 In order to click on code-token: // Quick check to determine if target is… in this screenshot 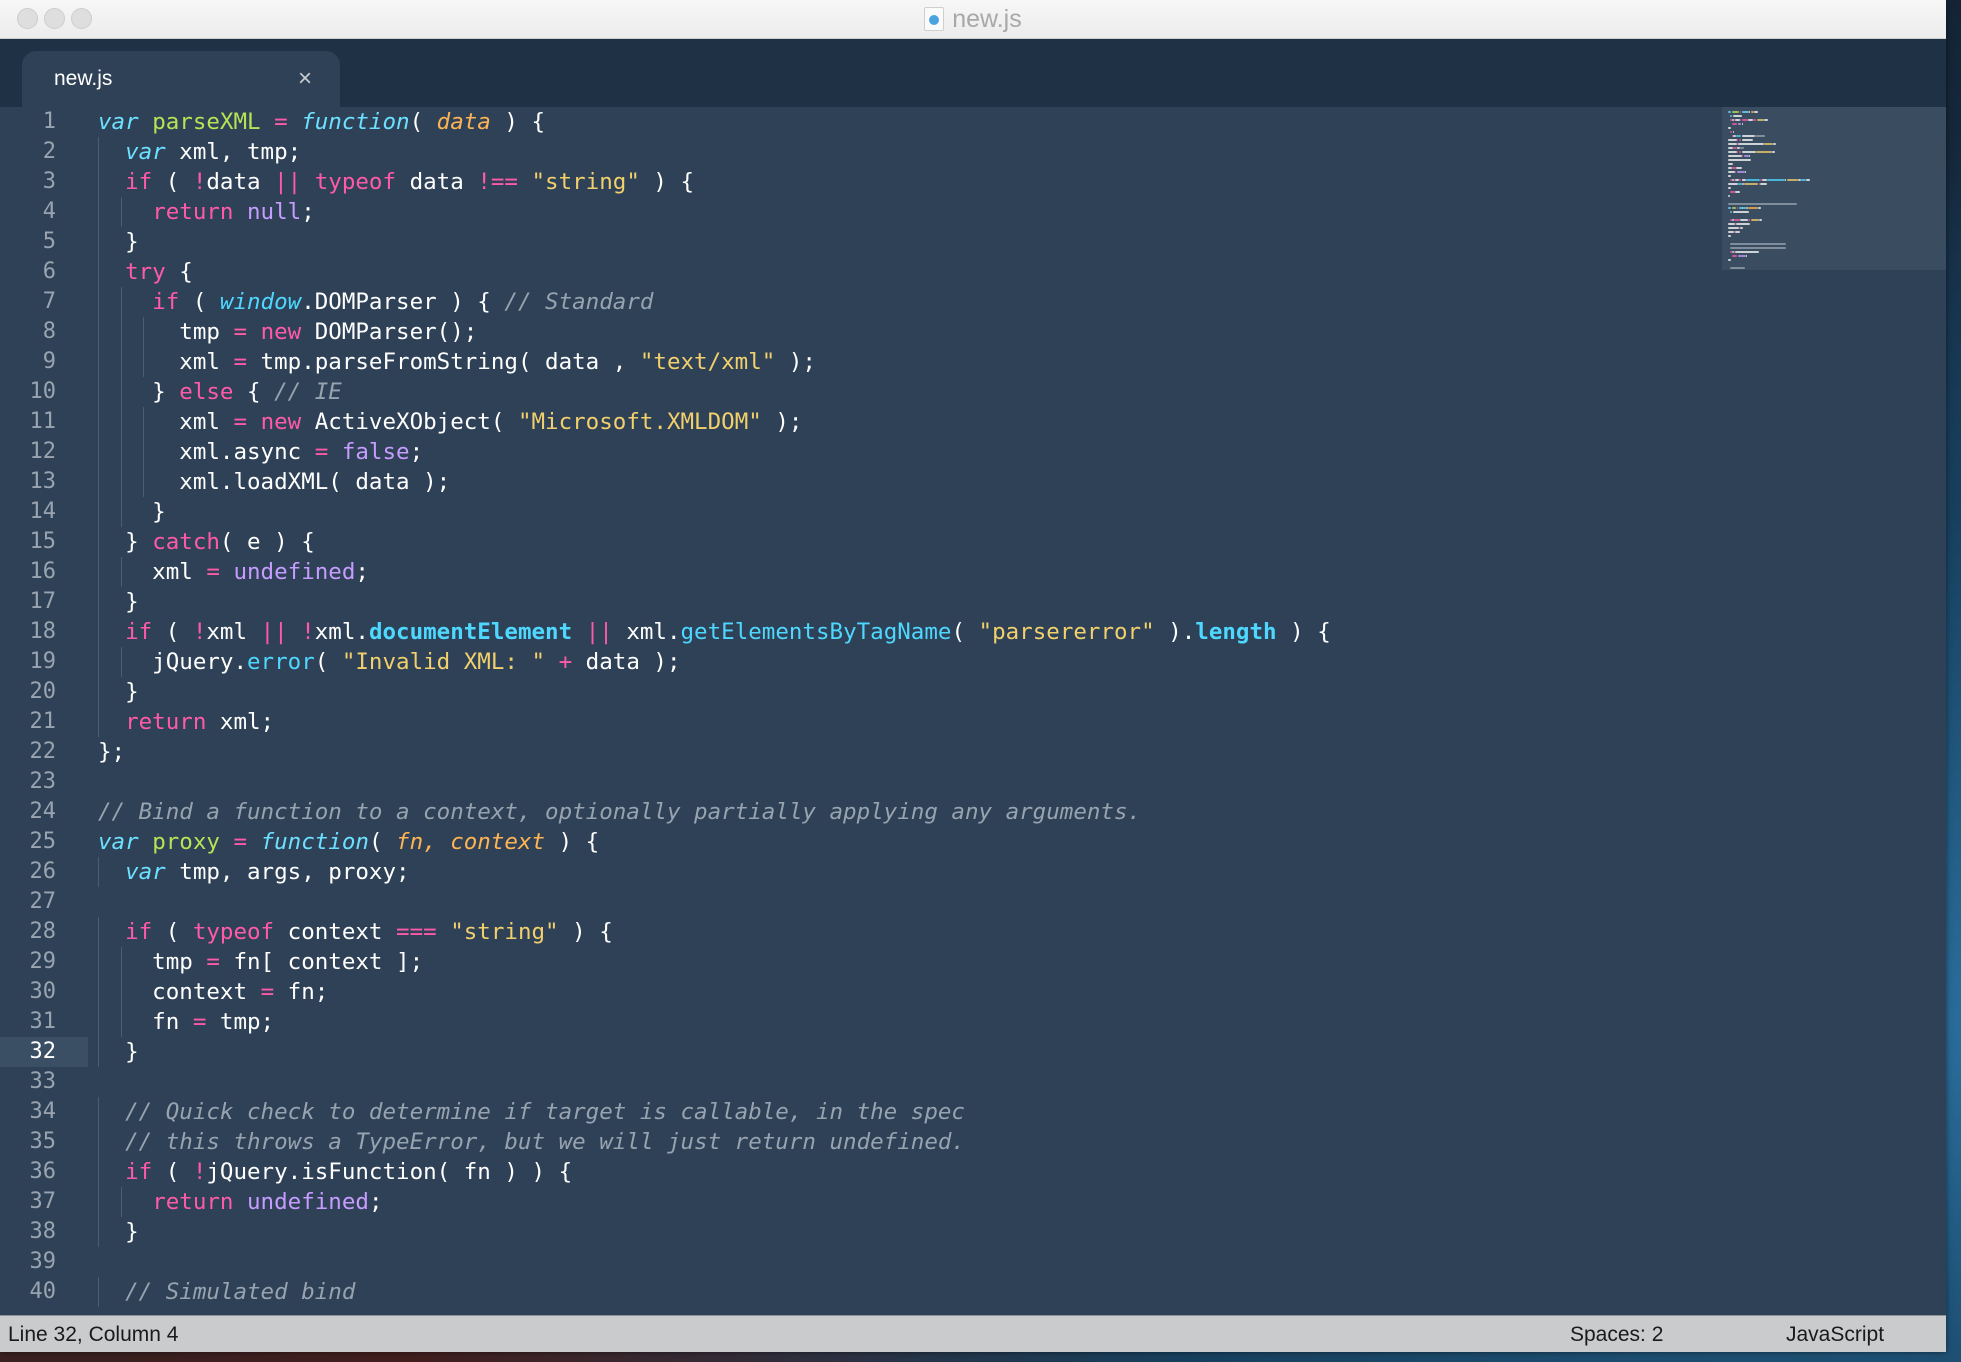, I will do `click(545, 1112)`.